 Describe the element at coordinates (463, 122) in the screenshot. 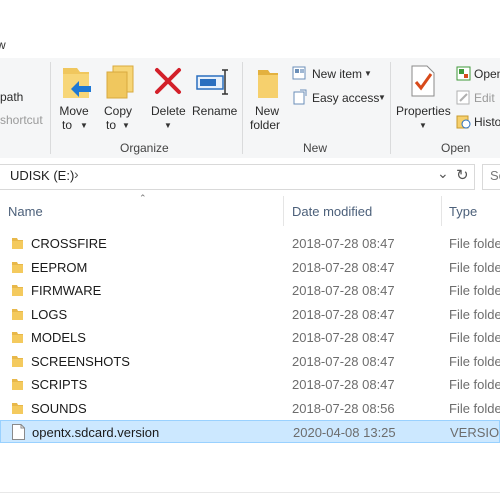

I see `history-icon` at that location.